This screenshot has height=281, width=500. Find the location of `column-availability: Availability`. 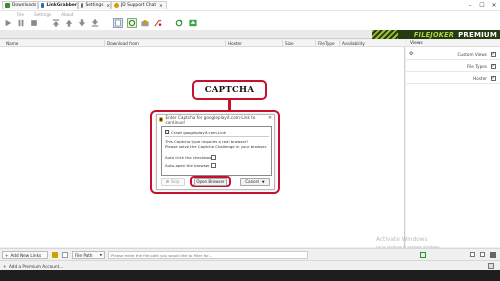

column-availability: Availability is located at coordinates (353, 43).